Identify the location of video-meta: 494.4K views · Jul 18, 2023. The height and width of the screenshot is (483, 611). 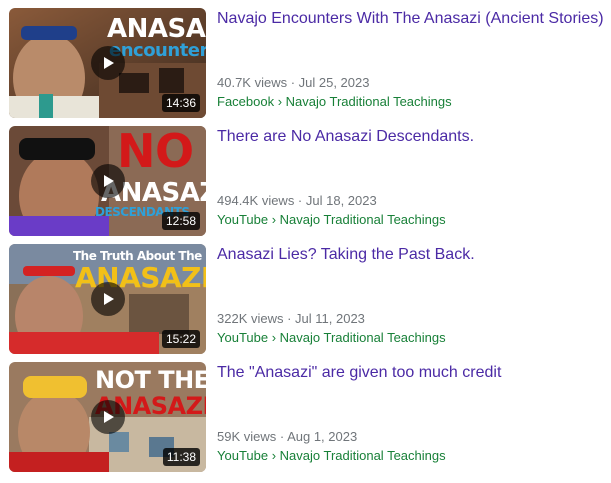
(297, 200).